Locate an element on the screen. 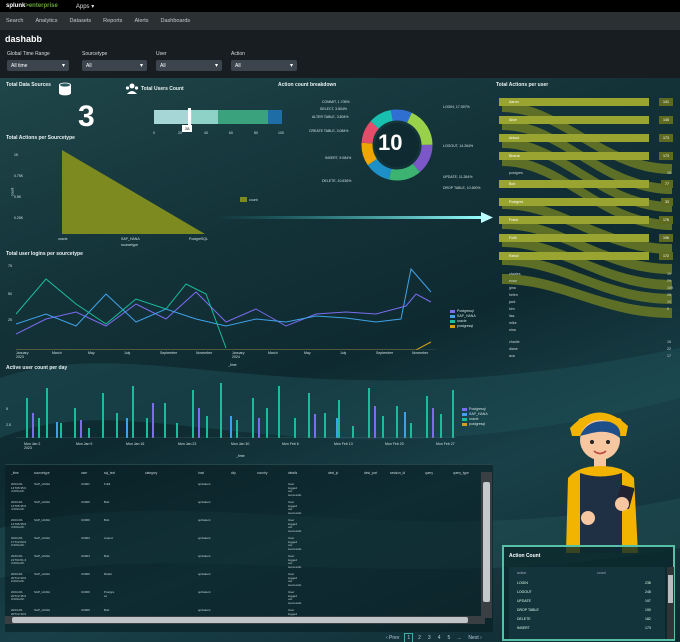  logo-suffix: >enterprise is located at coordinates (41, 6).